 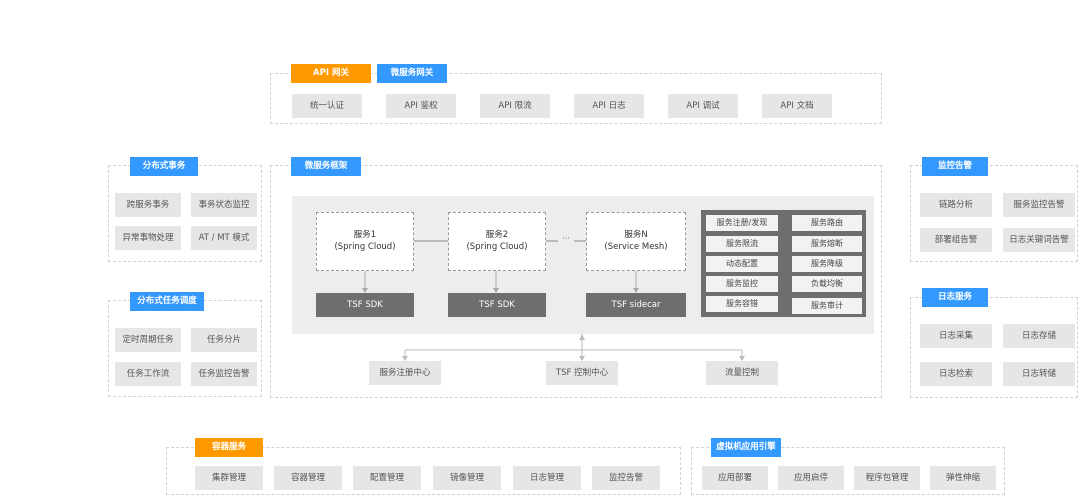 What do you see at coordinates (636, 247) in the screenshot?
I see `service-n-sub: (Service Mesh)` at bounding box center [636, 247].